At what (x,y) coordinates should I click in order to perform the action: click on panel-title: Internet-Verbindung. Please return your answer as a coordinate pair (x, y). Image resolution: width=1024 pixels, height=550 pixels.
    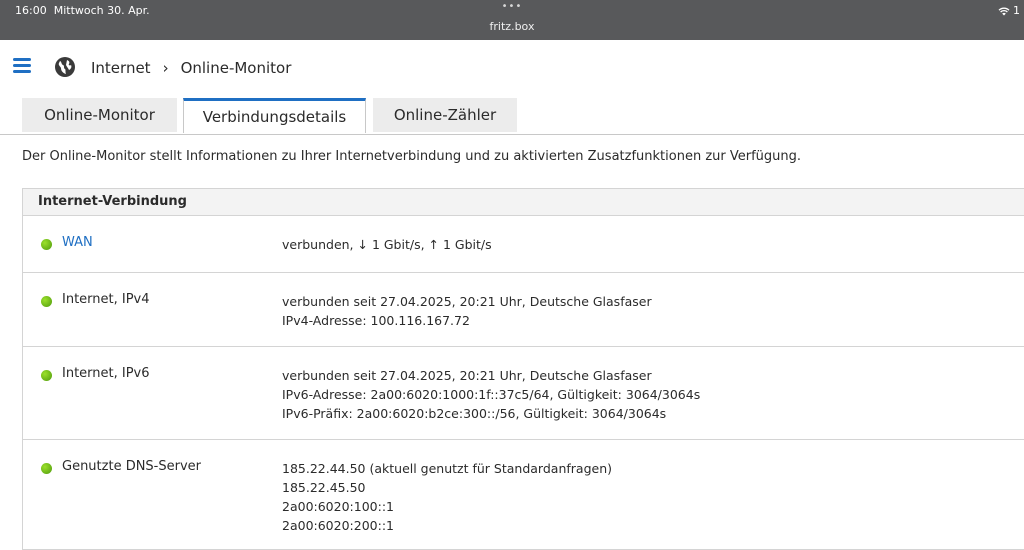
    Looking at the image, I should click on (523, 202).